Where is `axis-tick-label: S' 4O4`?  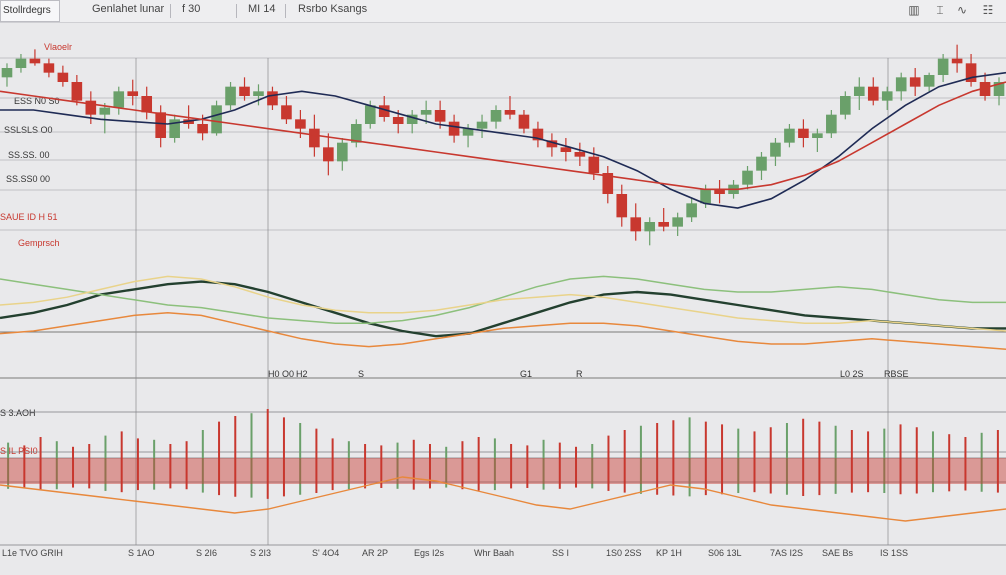 axis-tick-label: S' 4O4 is located at coordinates (325, 553).